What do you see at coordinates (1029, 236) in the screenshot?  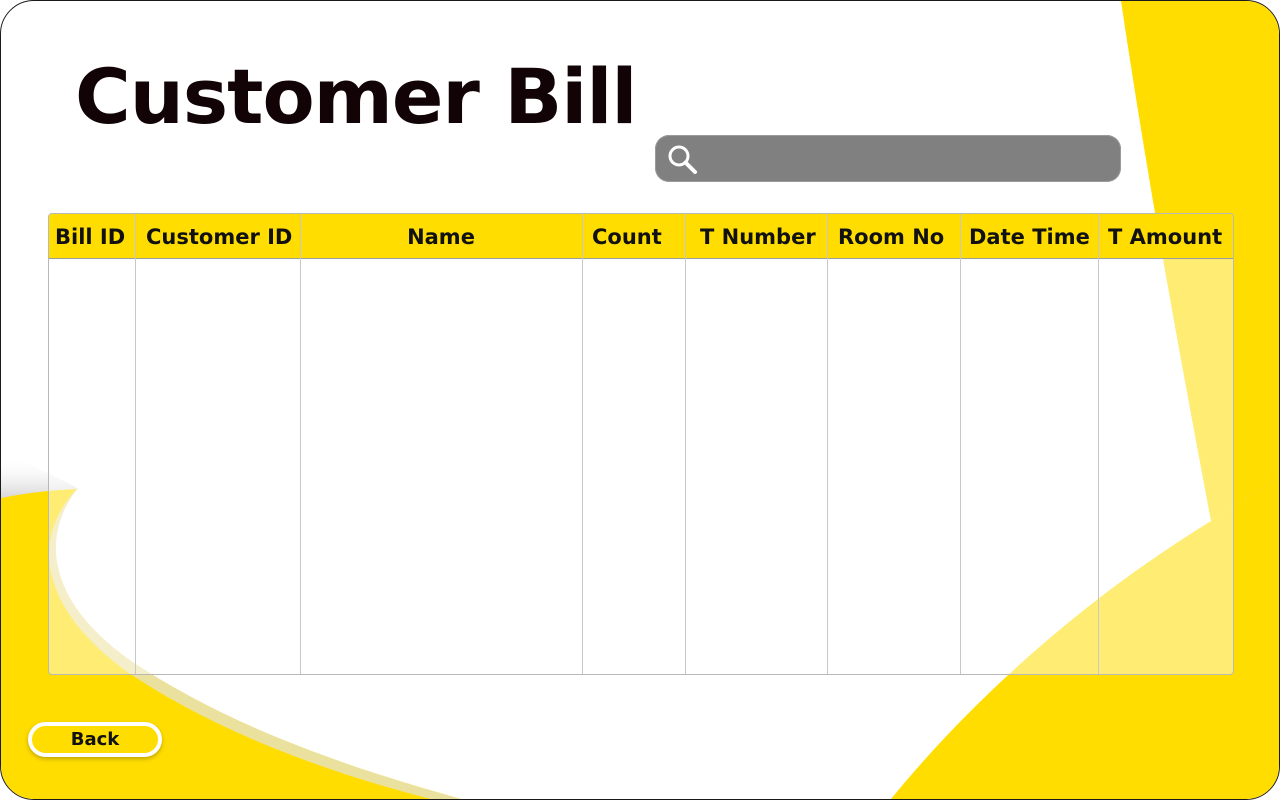 I see `column-header-date-time: Date Time` at bounding box center [1029, 236].